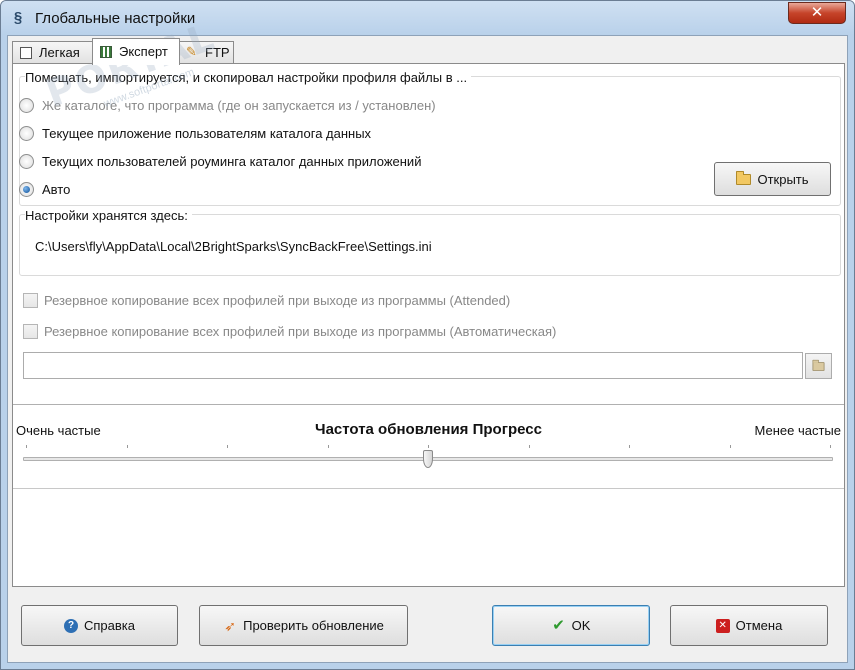 The image size is (855, 670). I want to click on tab-expert: Эксперт, so click(136, 51).